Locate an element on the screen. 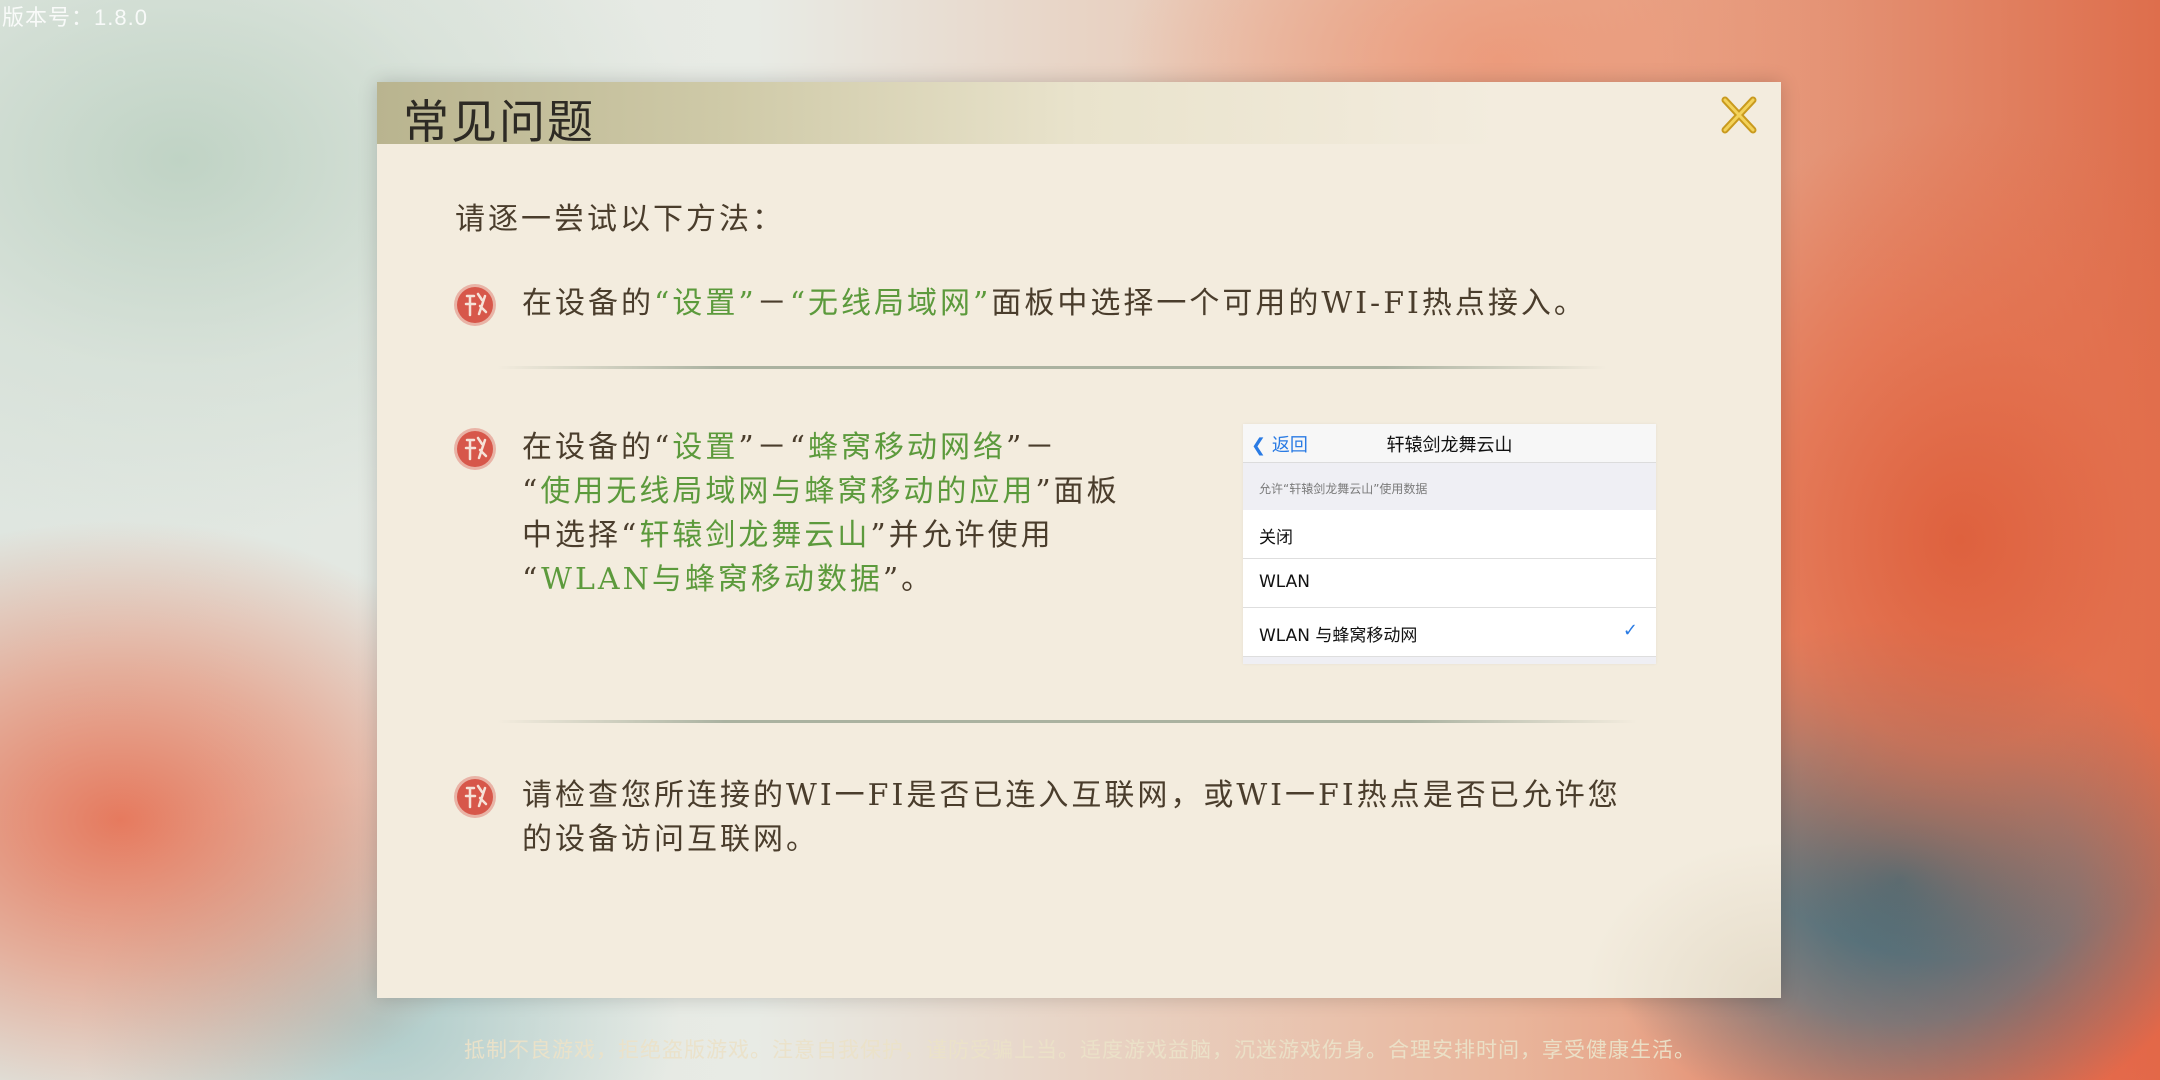 This screenshot has width=2160, height=1080. close-icon is located at coordinates (1739, 115).